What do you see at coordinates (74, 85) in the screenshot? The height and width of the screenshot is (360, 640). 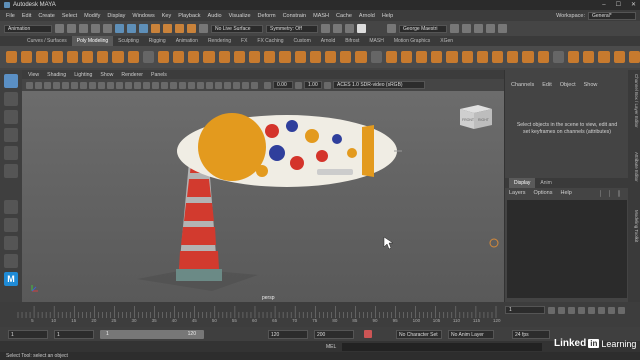 I see `film-gate-icon` at bounding box center [74, 85].